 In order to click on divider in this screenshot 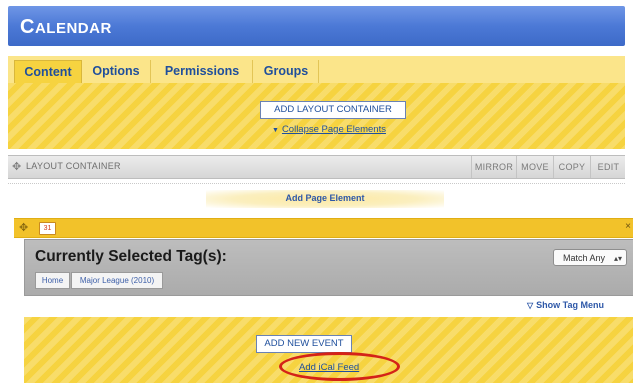, I will do `click(316, 183)`.